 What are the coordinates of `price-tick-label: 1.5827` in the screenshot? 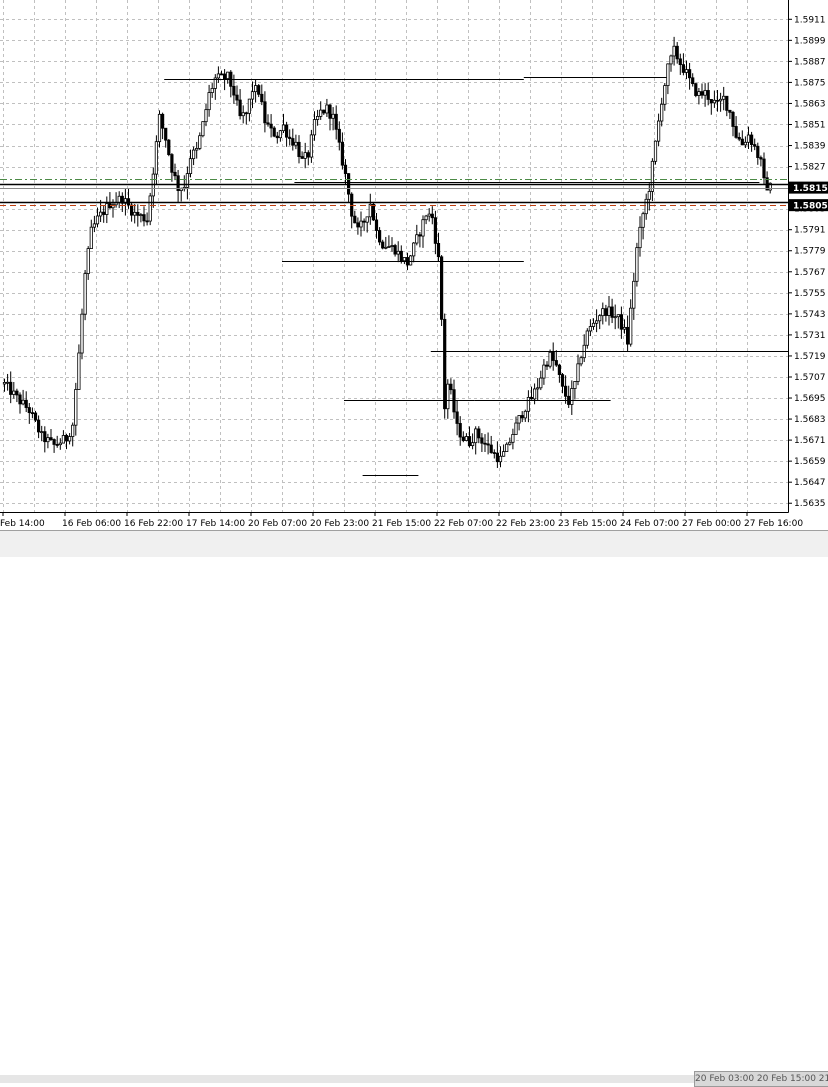 It's located at (810, 168).